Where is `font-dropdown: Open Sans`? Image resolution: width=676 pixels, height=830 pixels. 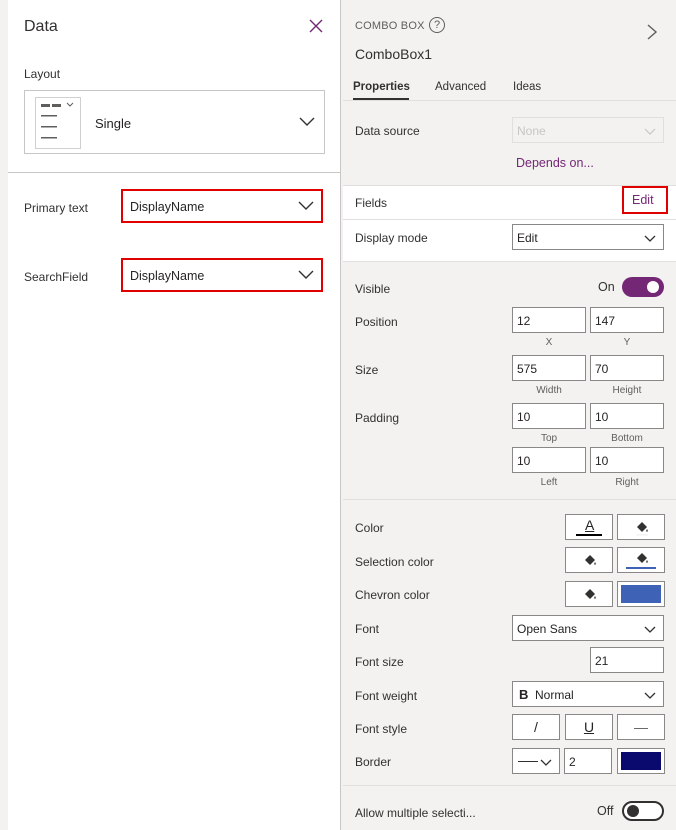
font-dropdown: Open Sans is located at coordinates (588, 628).